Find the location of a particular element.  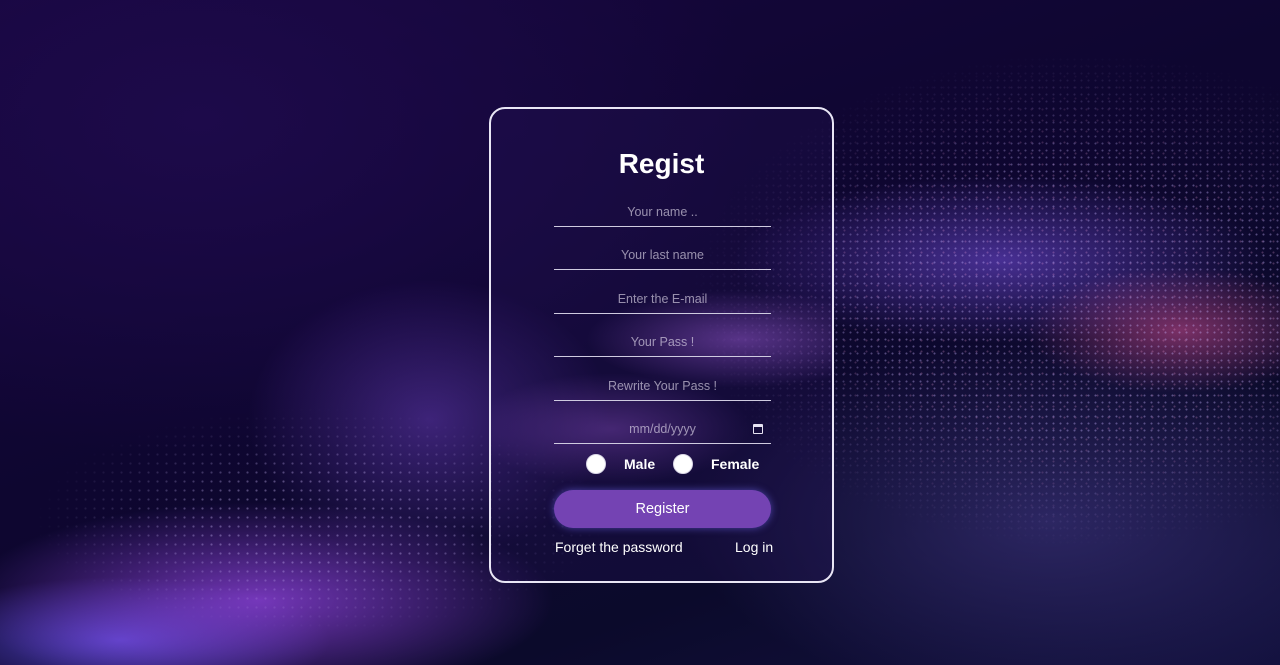

login-link: Log in is located at coordinates (754, 547).